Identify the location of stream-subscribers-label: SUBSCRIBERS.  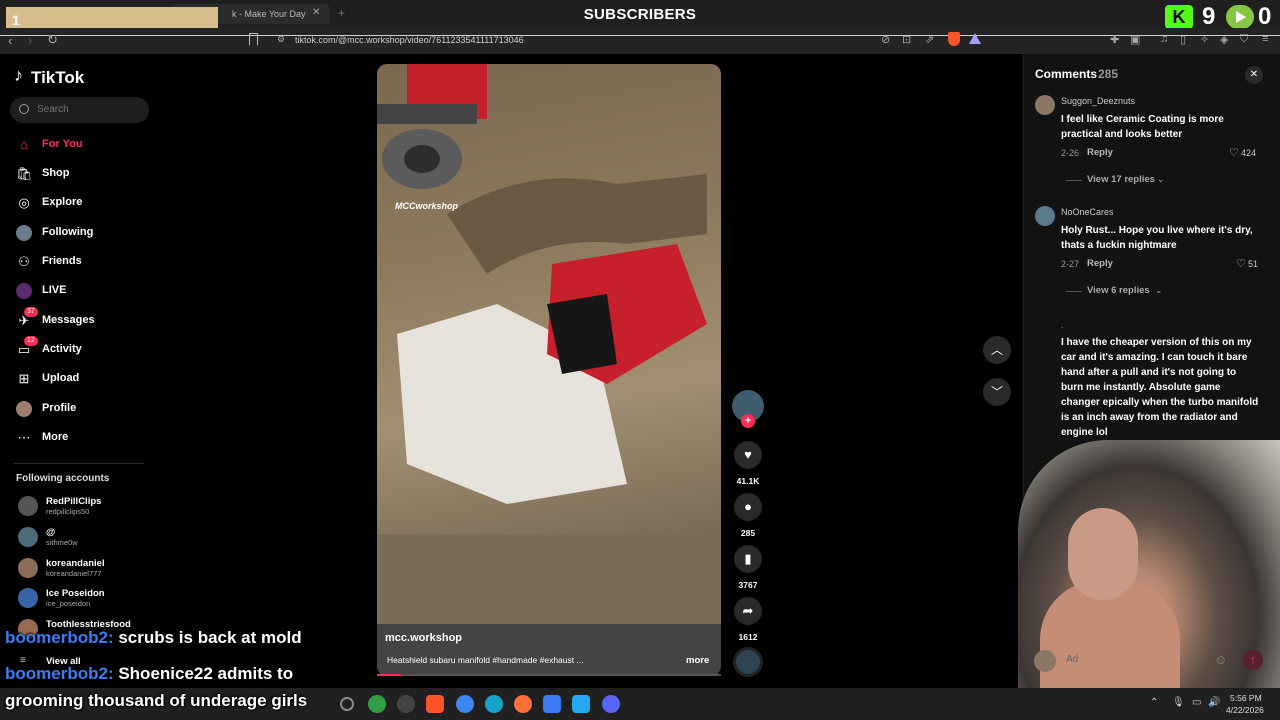
(640, 14).